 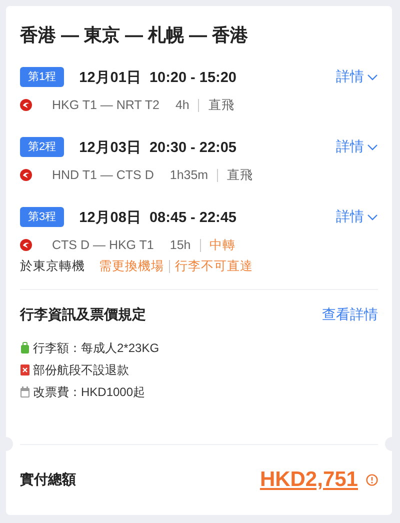 I want to click on flight-duration: 4h, so click(x=182, y=105).